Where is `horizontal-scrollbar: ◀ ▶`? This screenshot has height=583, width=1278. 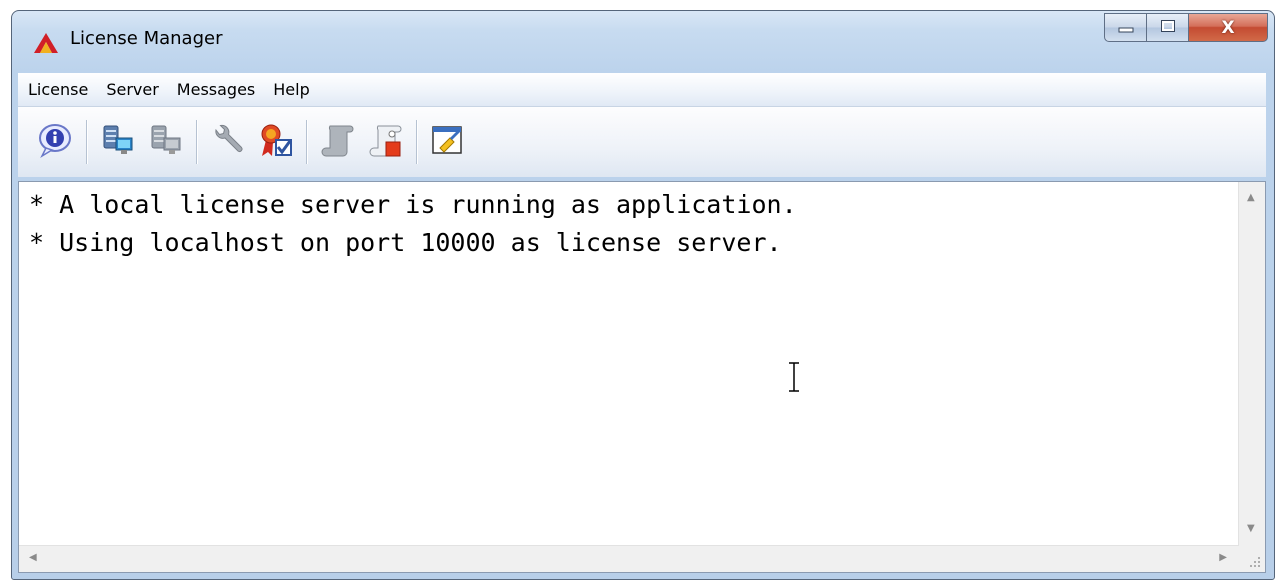
horizontal-scrollbar: ◀ ▶ is located at coordinates (629, 558).